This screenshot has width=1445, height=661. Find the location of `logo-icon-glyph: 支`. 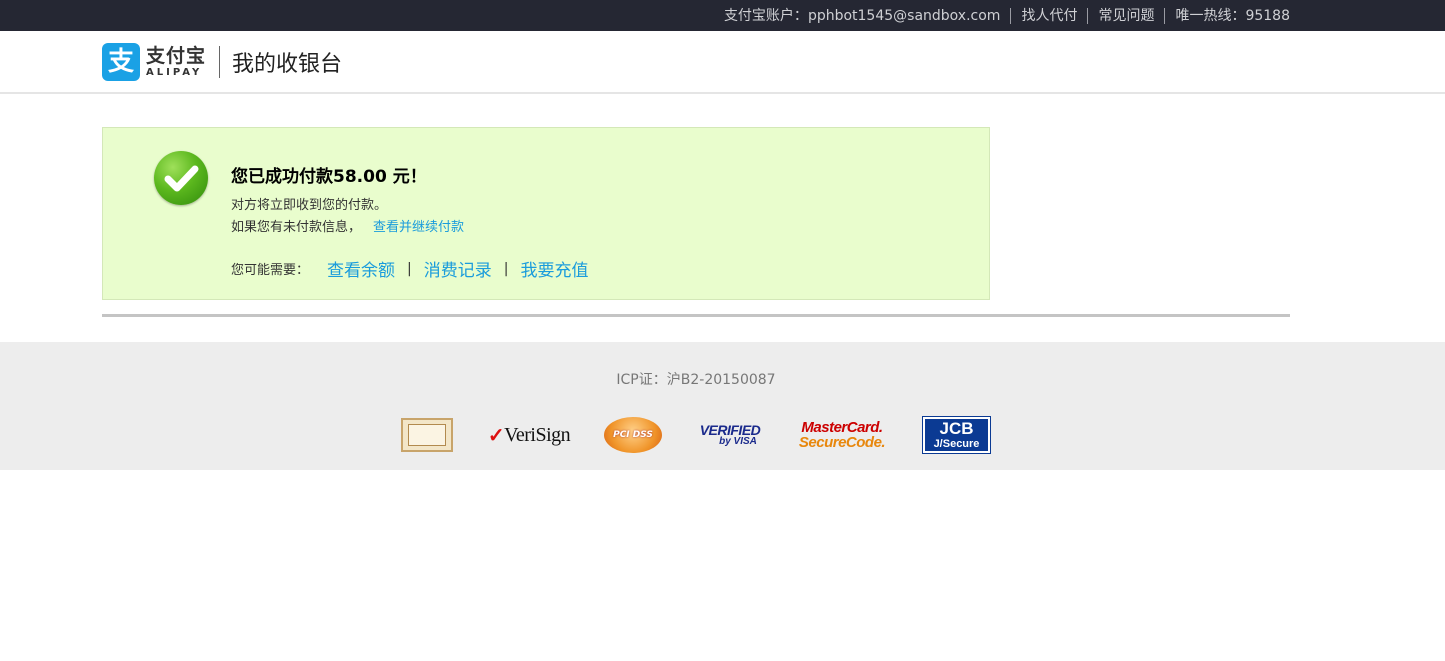

logo-icon-glyph: 支 is located at coordinates (120, 62).